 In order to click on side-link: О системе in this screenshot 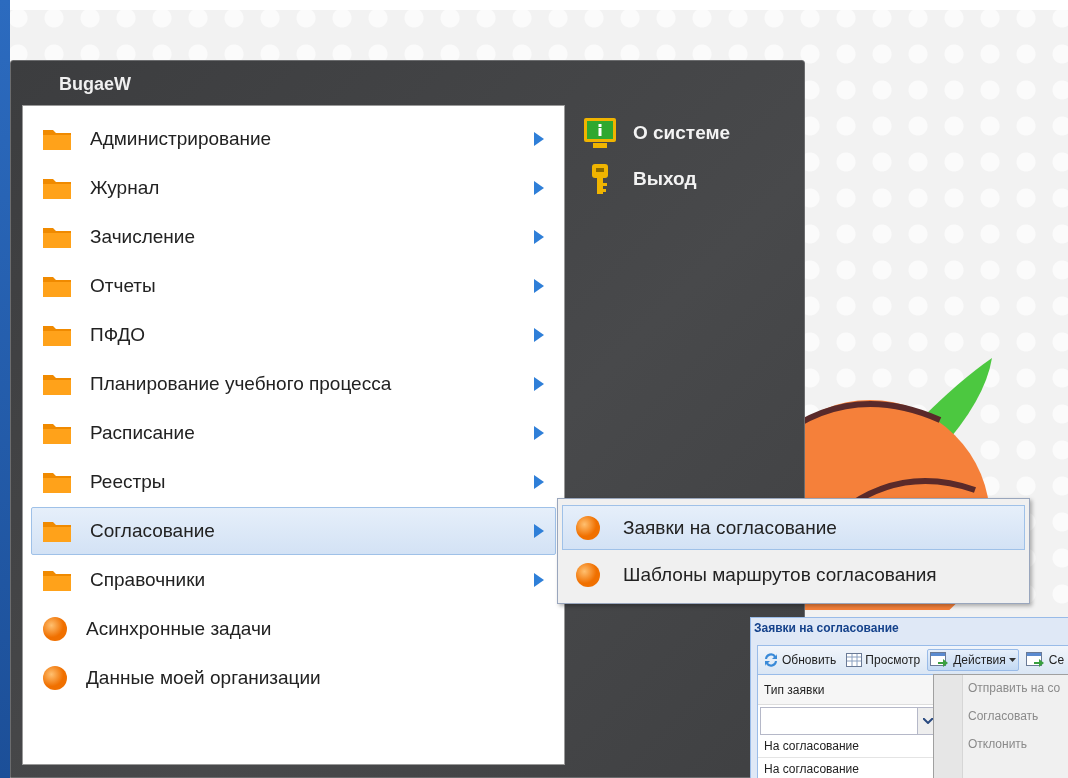, I will do `click(657, 133)`.